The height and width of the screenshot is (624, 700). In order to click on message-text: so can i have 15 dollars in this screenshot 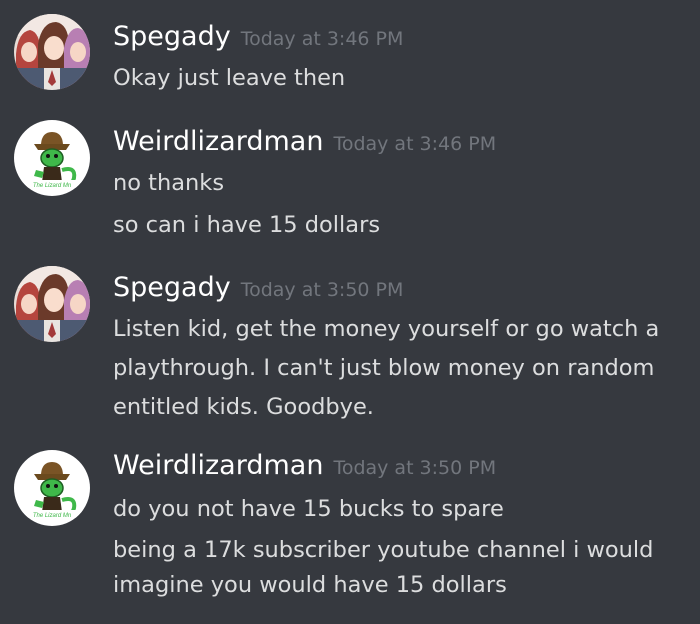, I will do `click(247, 225)`.